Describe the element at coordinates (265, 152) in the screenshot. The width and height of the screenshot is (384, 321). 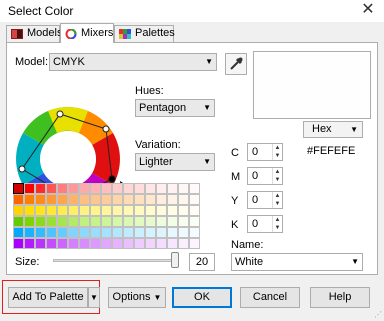
I see `cmyk-field-c: 0 ▲ ▼` at that location.